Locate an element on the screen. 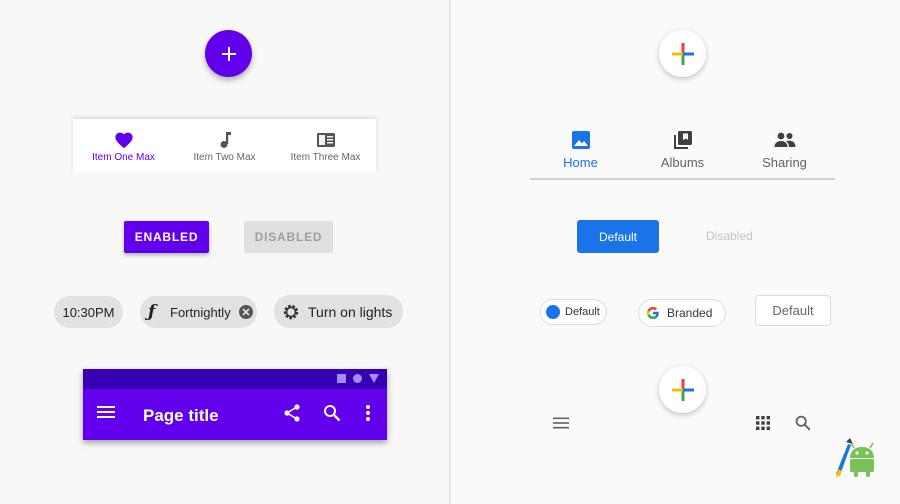  tab-home: Home is located at coordinates (580, 153).